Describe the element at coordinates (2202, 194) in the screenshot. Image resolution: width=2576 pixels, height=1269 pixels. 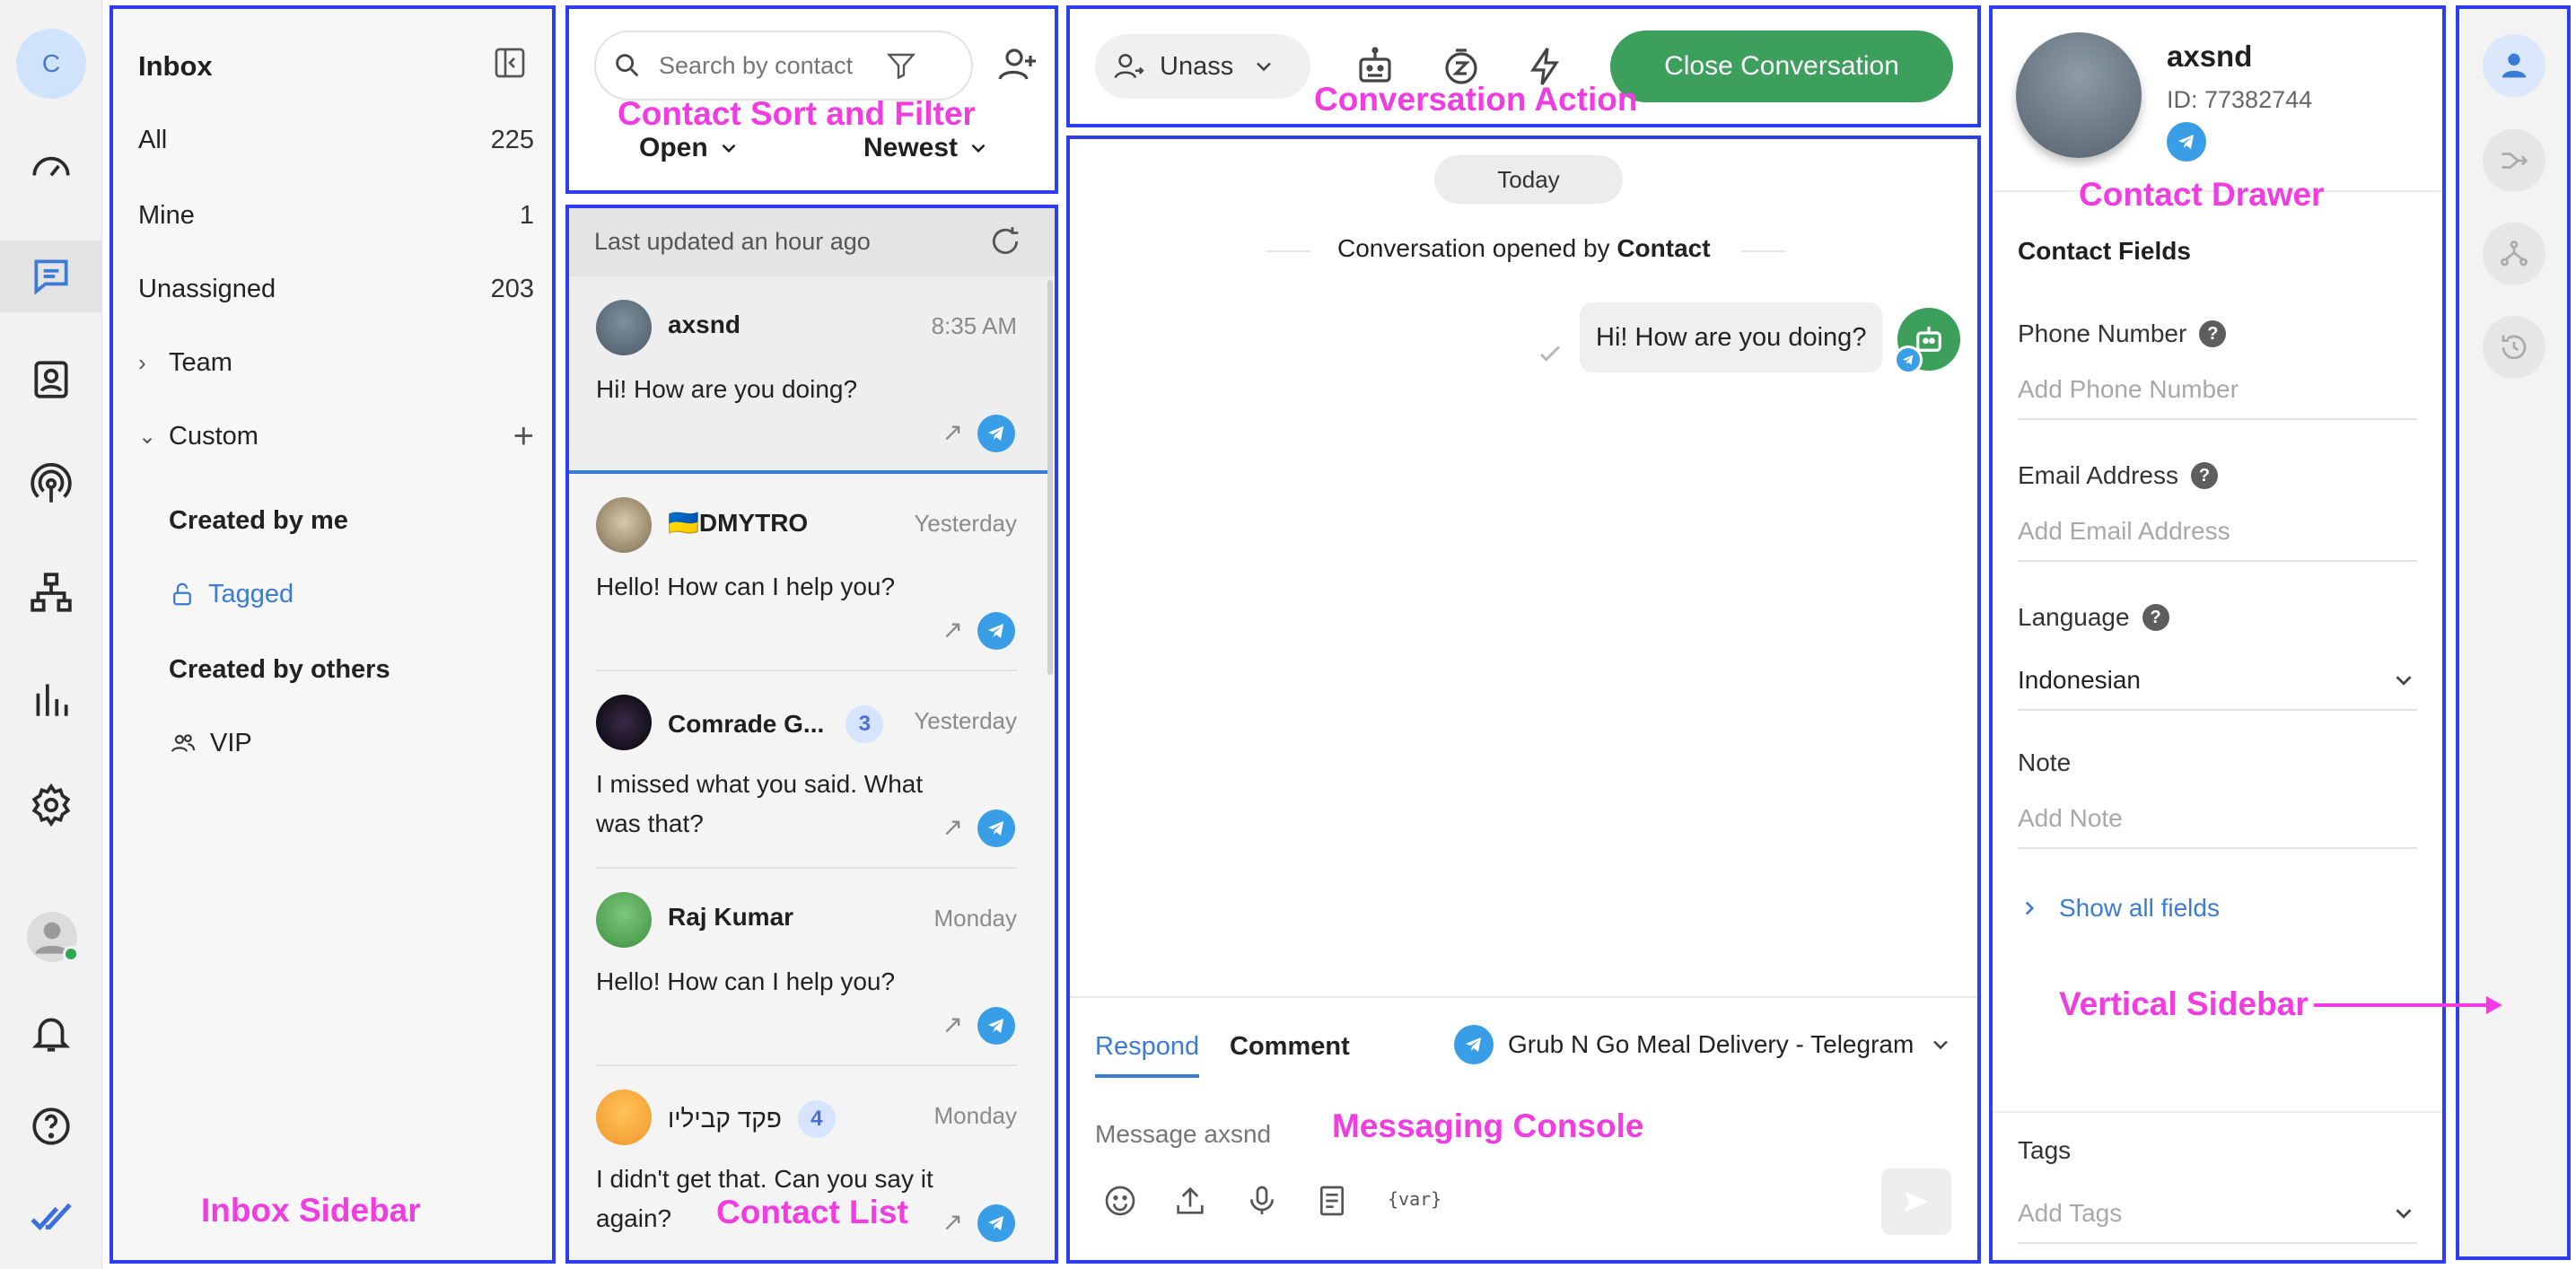
I see `annotation-label: Contact Drawer` at that location.